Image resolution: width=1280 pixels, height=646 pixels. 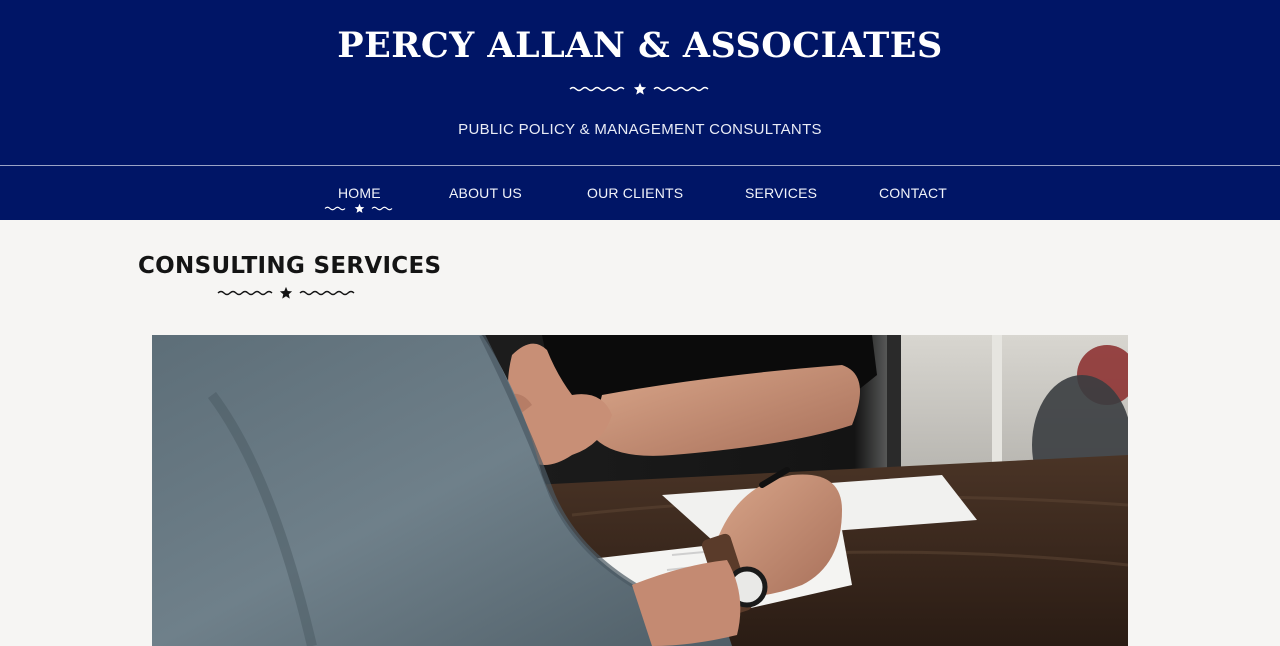 What do you see at coordinates (635, 193) in the screenshot?
I see `nav-item-our-clients: OUR CLIENTS` at bounding box center [635, 193].